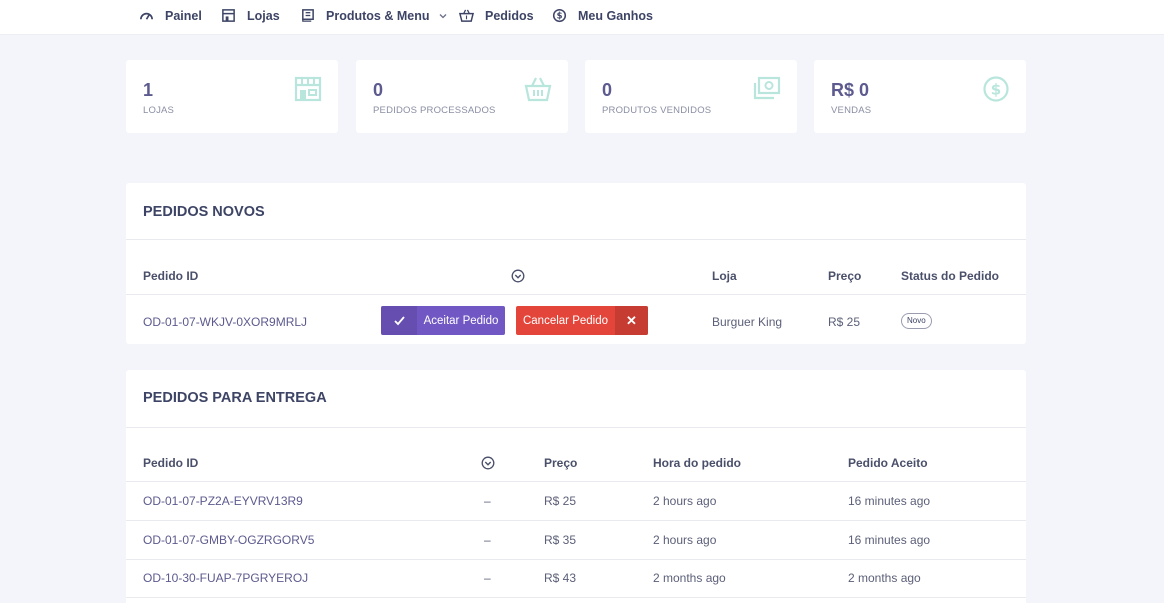 The height and width of the screenshot is (603, 1164). Describe the element at coordinates (888, 463) in the screenshot. I see `column-header-pedido-aceito: Pedido Aceito` at that location.